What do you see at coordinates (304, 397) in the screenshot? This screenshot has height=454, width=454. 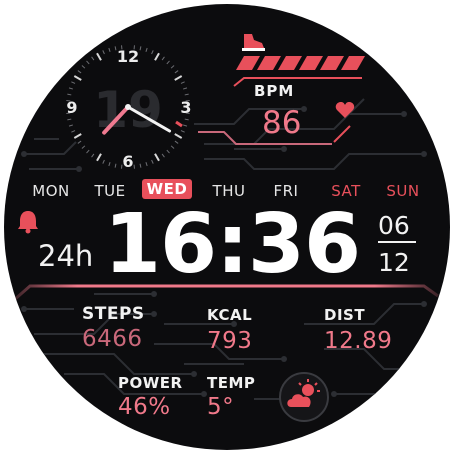 I see `weather-graphic` at bounding box center [304, 397].